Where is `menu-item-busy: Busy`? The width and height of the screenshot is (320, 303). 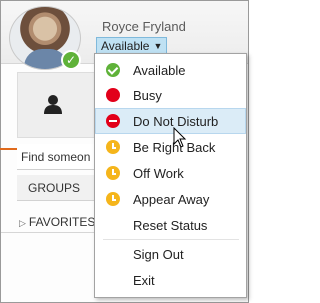 menu-item-busy: Busy is located at coordinates (170, 95).